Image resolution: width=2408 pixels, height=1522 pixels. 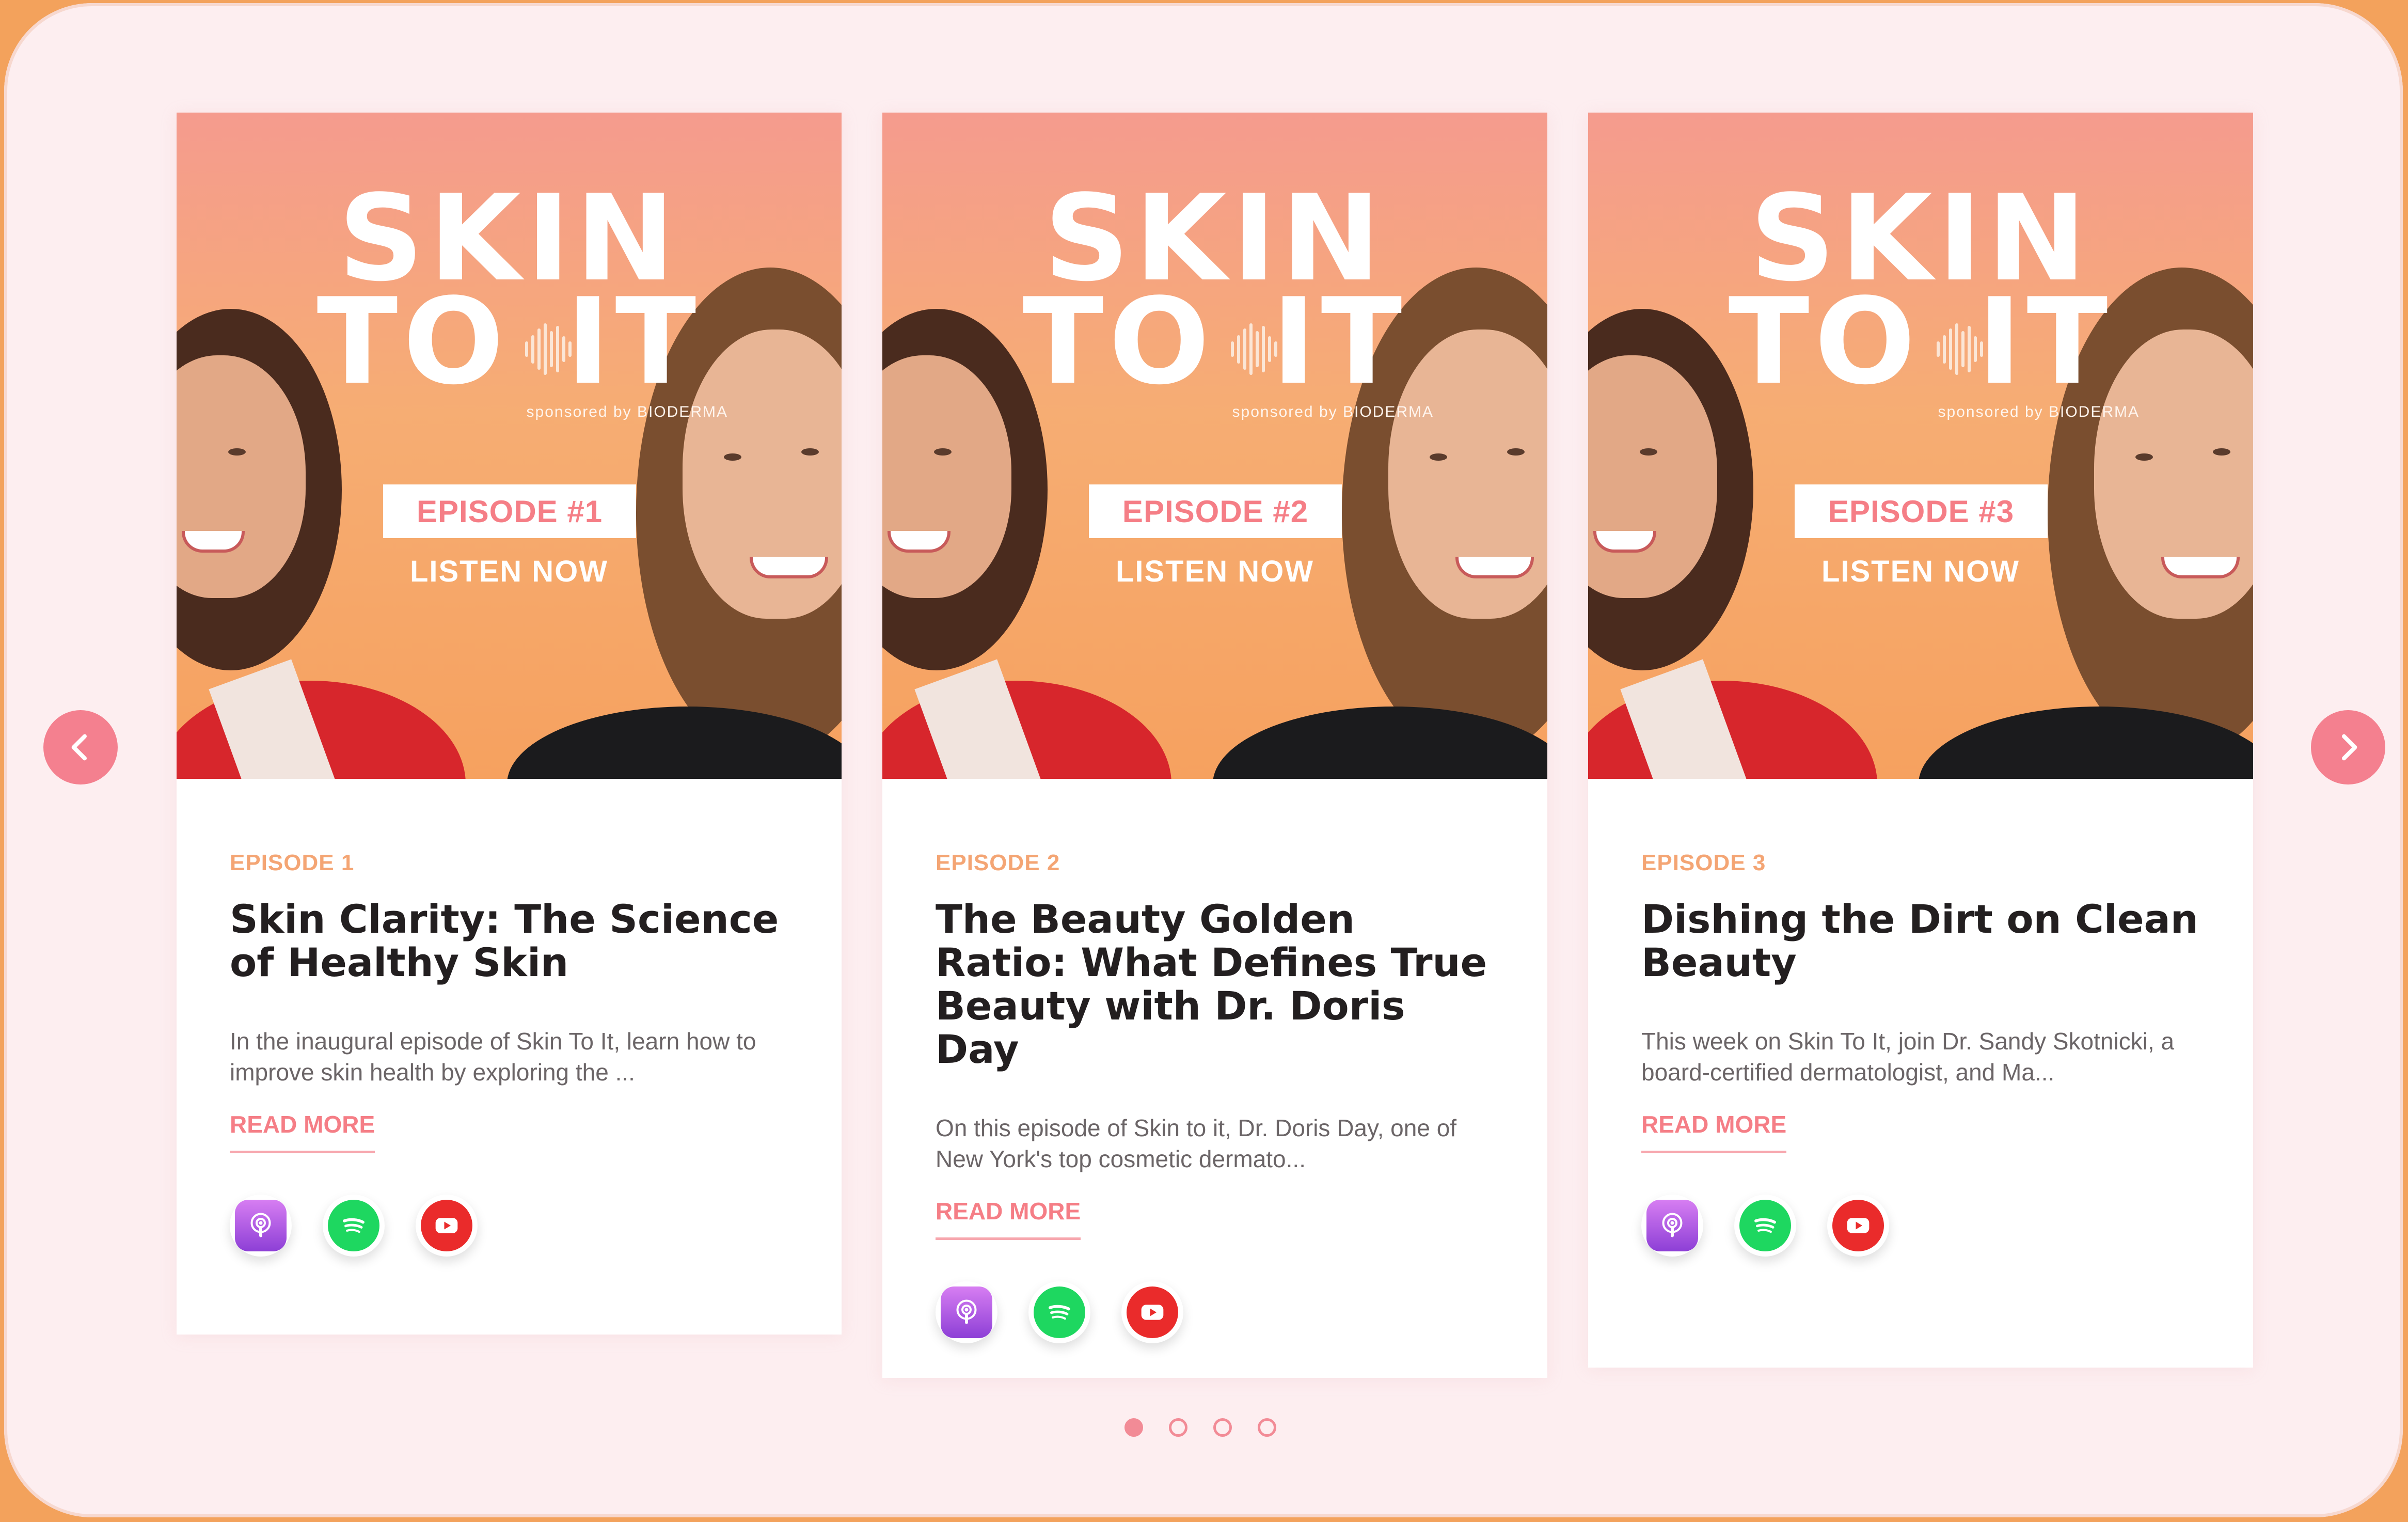 I want to click on chevron-right-icon, so click(x=2349, y=747).